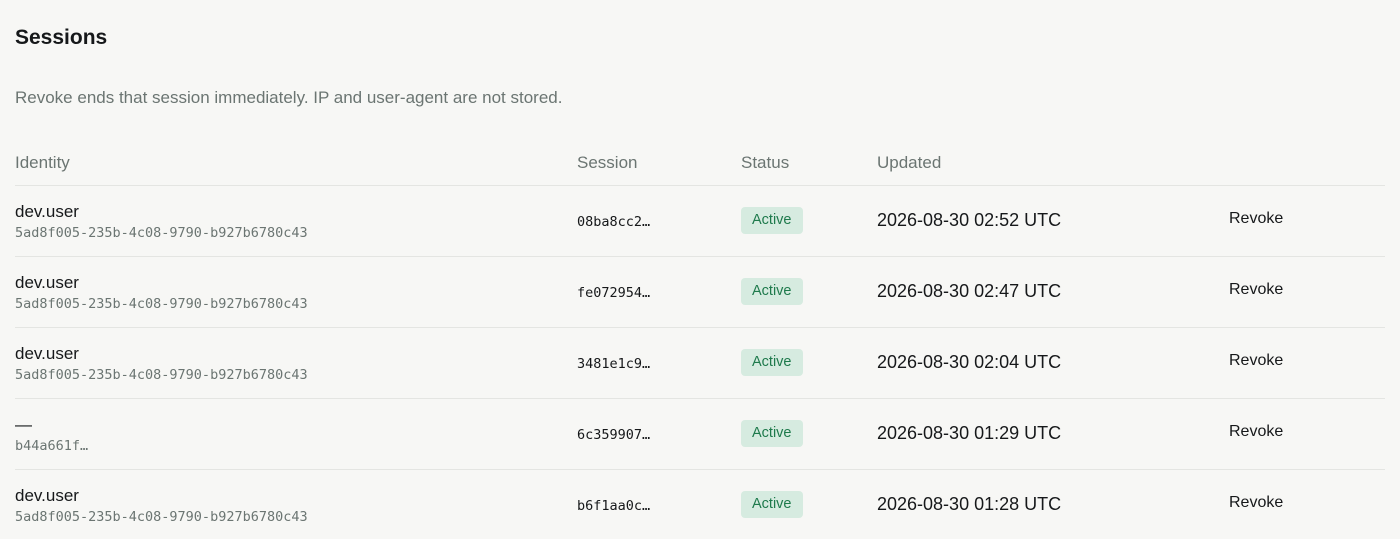  What do you see at coordinates (42, 162) in the screenshot?
I see `column-header-identity: Identity` at bounding box center [42, 162].